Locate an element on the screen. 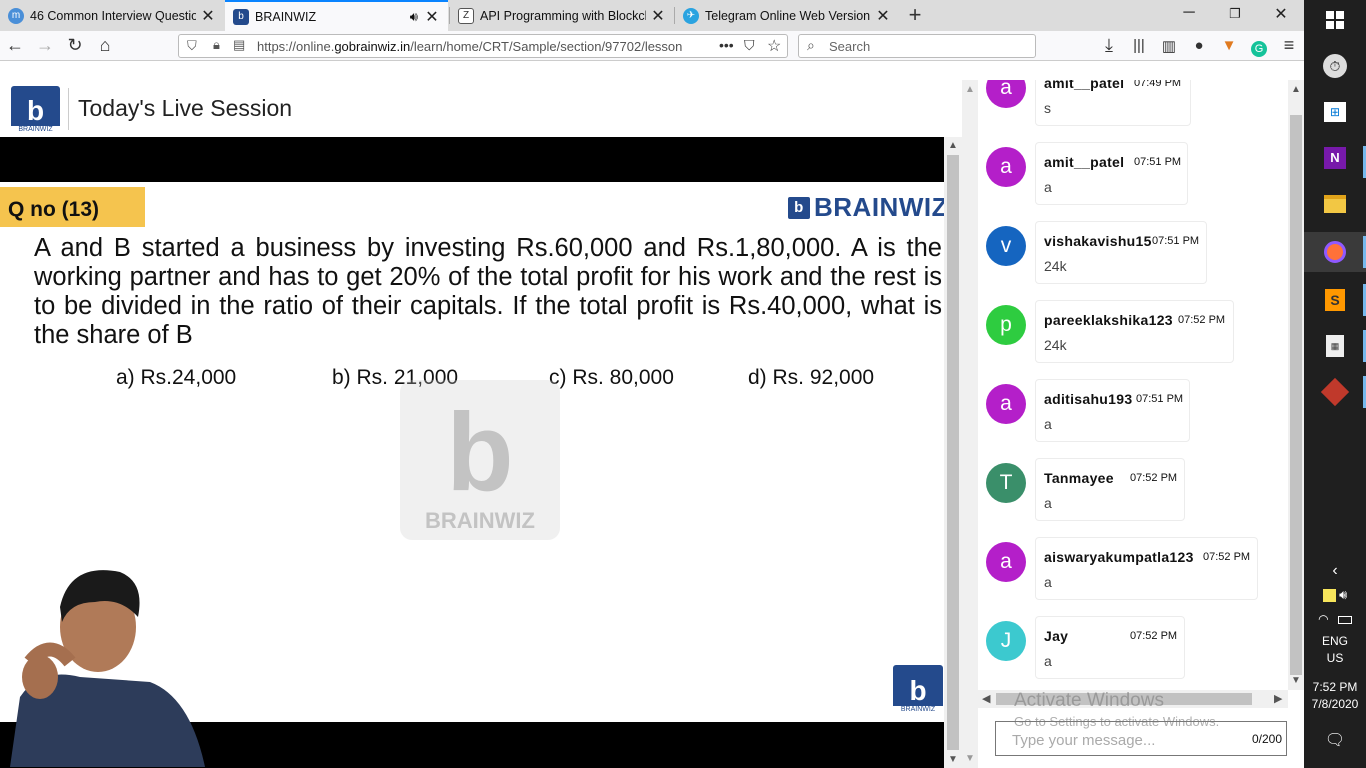 The width and height of the screenshot is (1366, 768). message-user: Tanmayee is located at coordinates (1079, 478).